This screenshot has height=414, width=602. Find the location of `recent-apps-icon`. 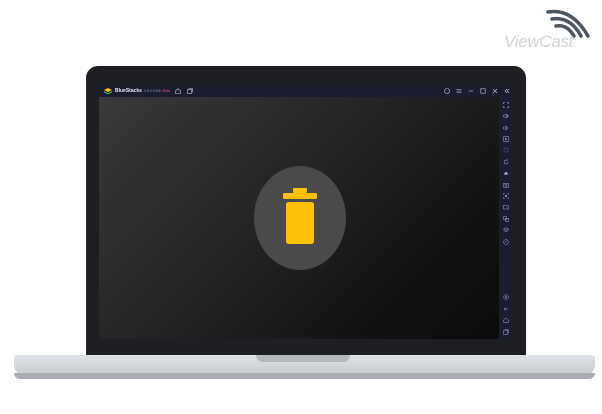

recent-apps-icon is located at coordinates (505, 331).